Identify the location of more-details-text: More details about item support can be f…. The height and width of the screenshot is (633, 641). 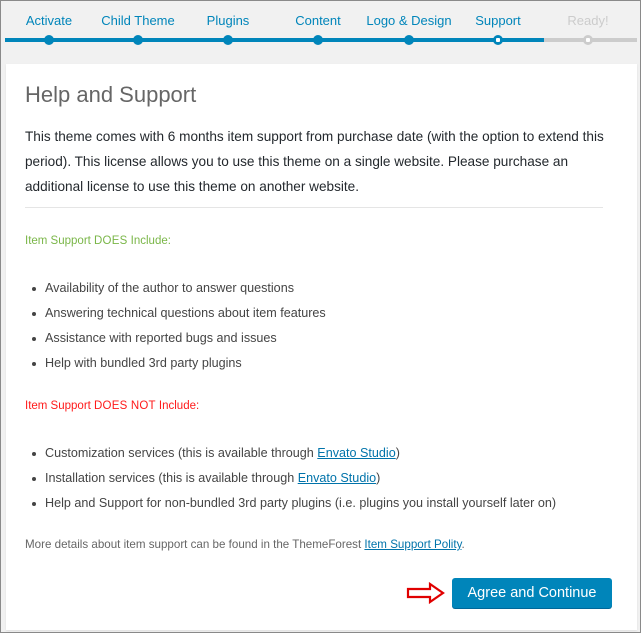
(245, 544).